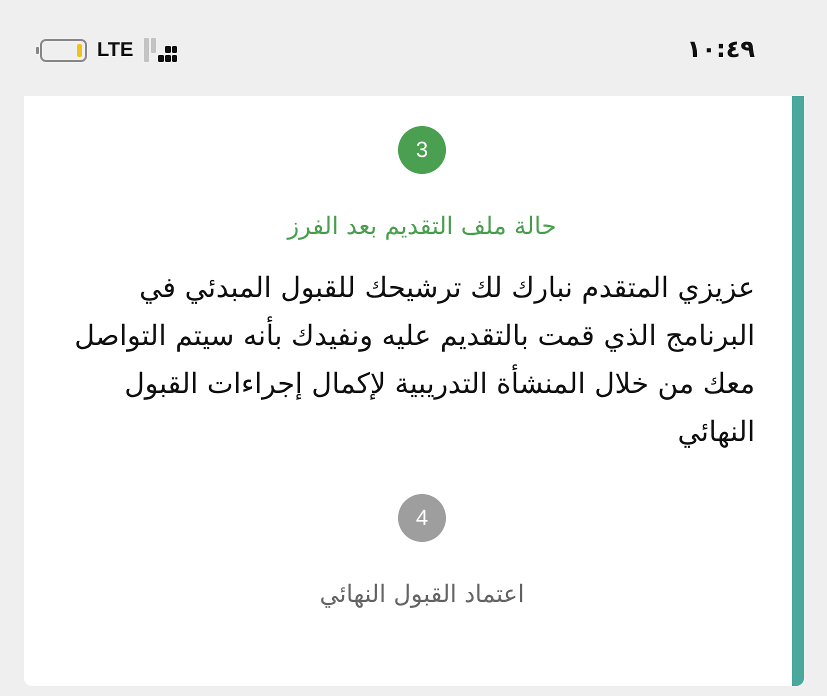 Image resolution: width=827 pixels, height=696 pixels. I want to click on step-title: اعتماد القبول النهائي, so click(422, 594).